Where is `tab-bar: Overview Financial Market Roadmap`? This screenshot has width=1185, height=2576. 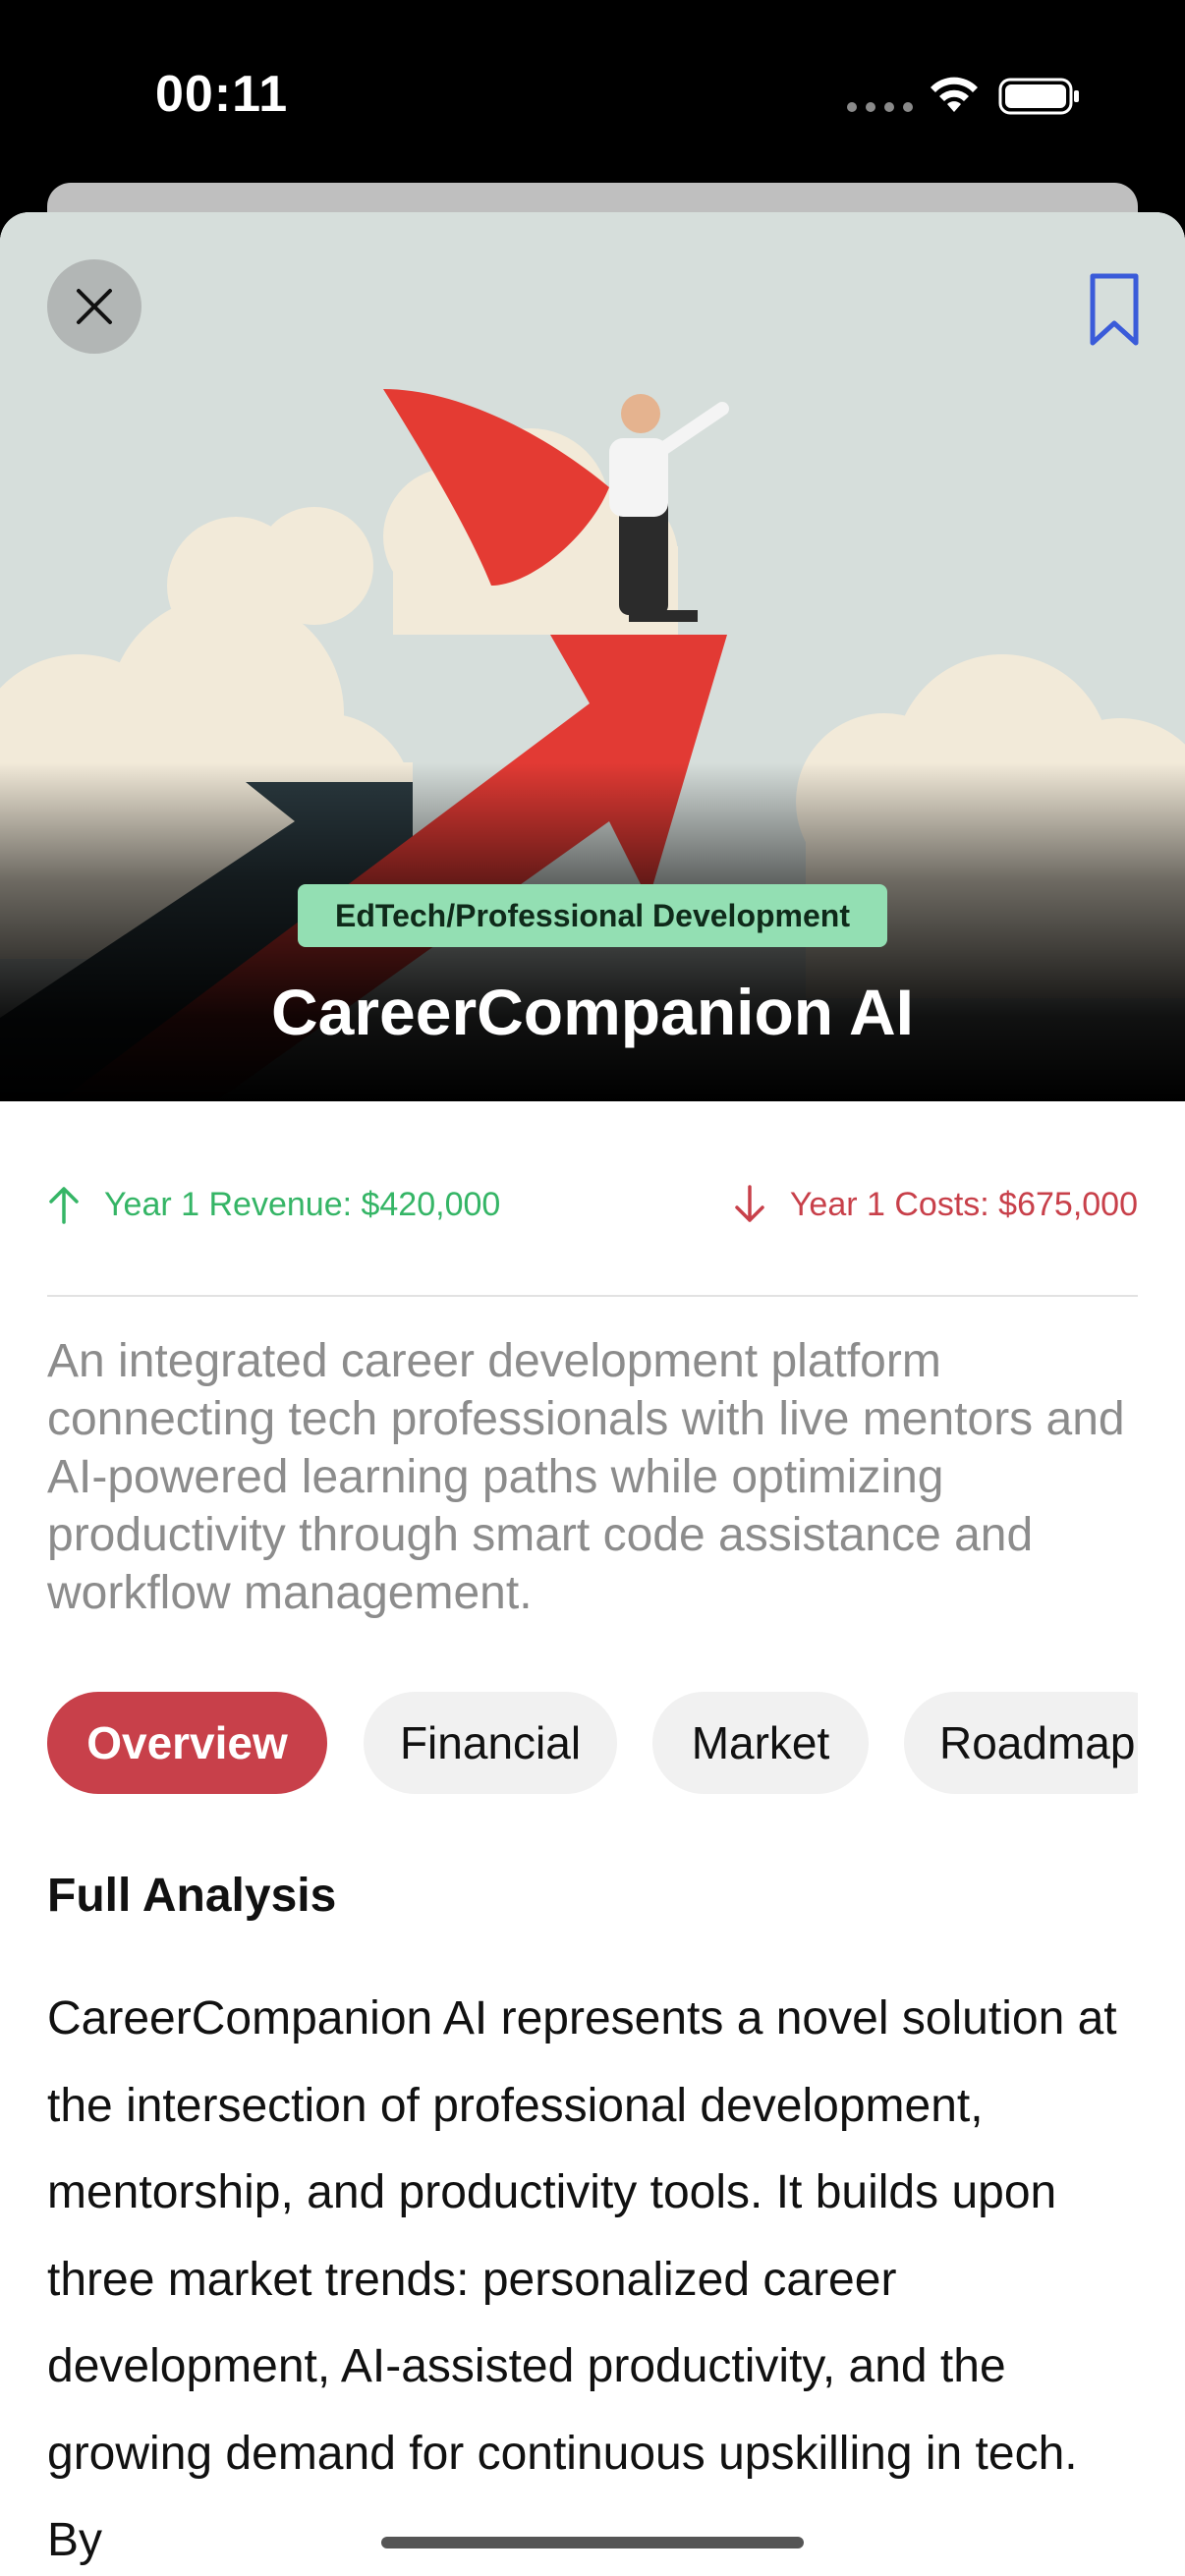 tab-bar: Overview Financial Market Roadmap is located at coordinates (592, 1743).